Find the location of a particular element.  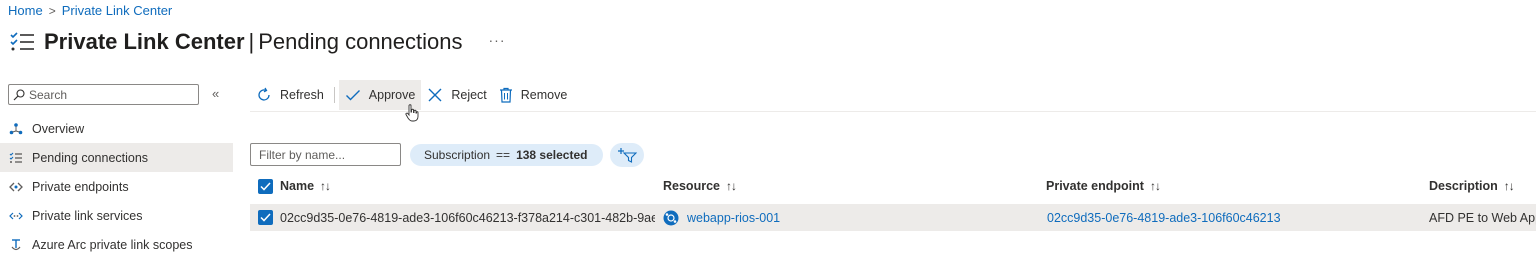

search-icon is located at coordinates (19, 94).